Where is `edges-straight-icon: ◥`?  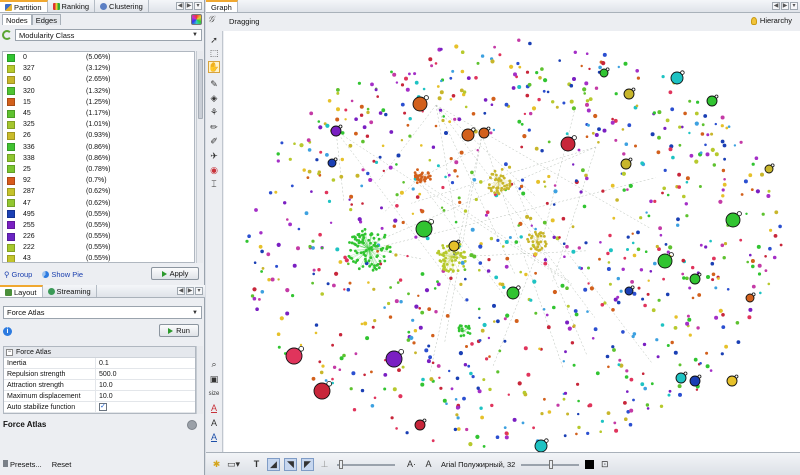 edges-straight-icon: ◥ is located at coordinates (290, 464).